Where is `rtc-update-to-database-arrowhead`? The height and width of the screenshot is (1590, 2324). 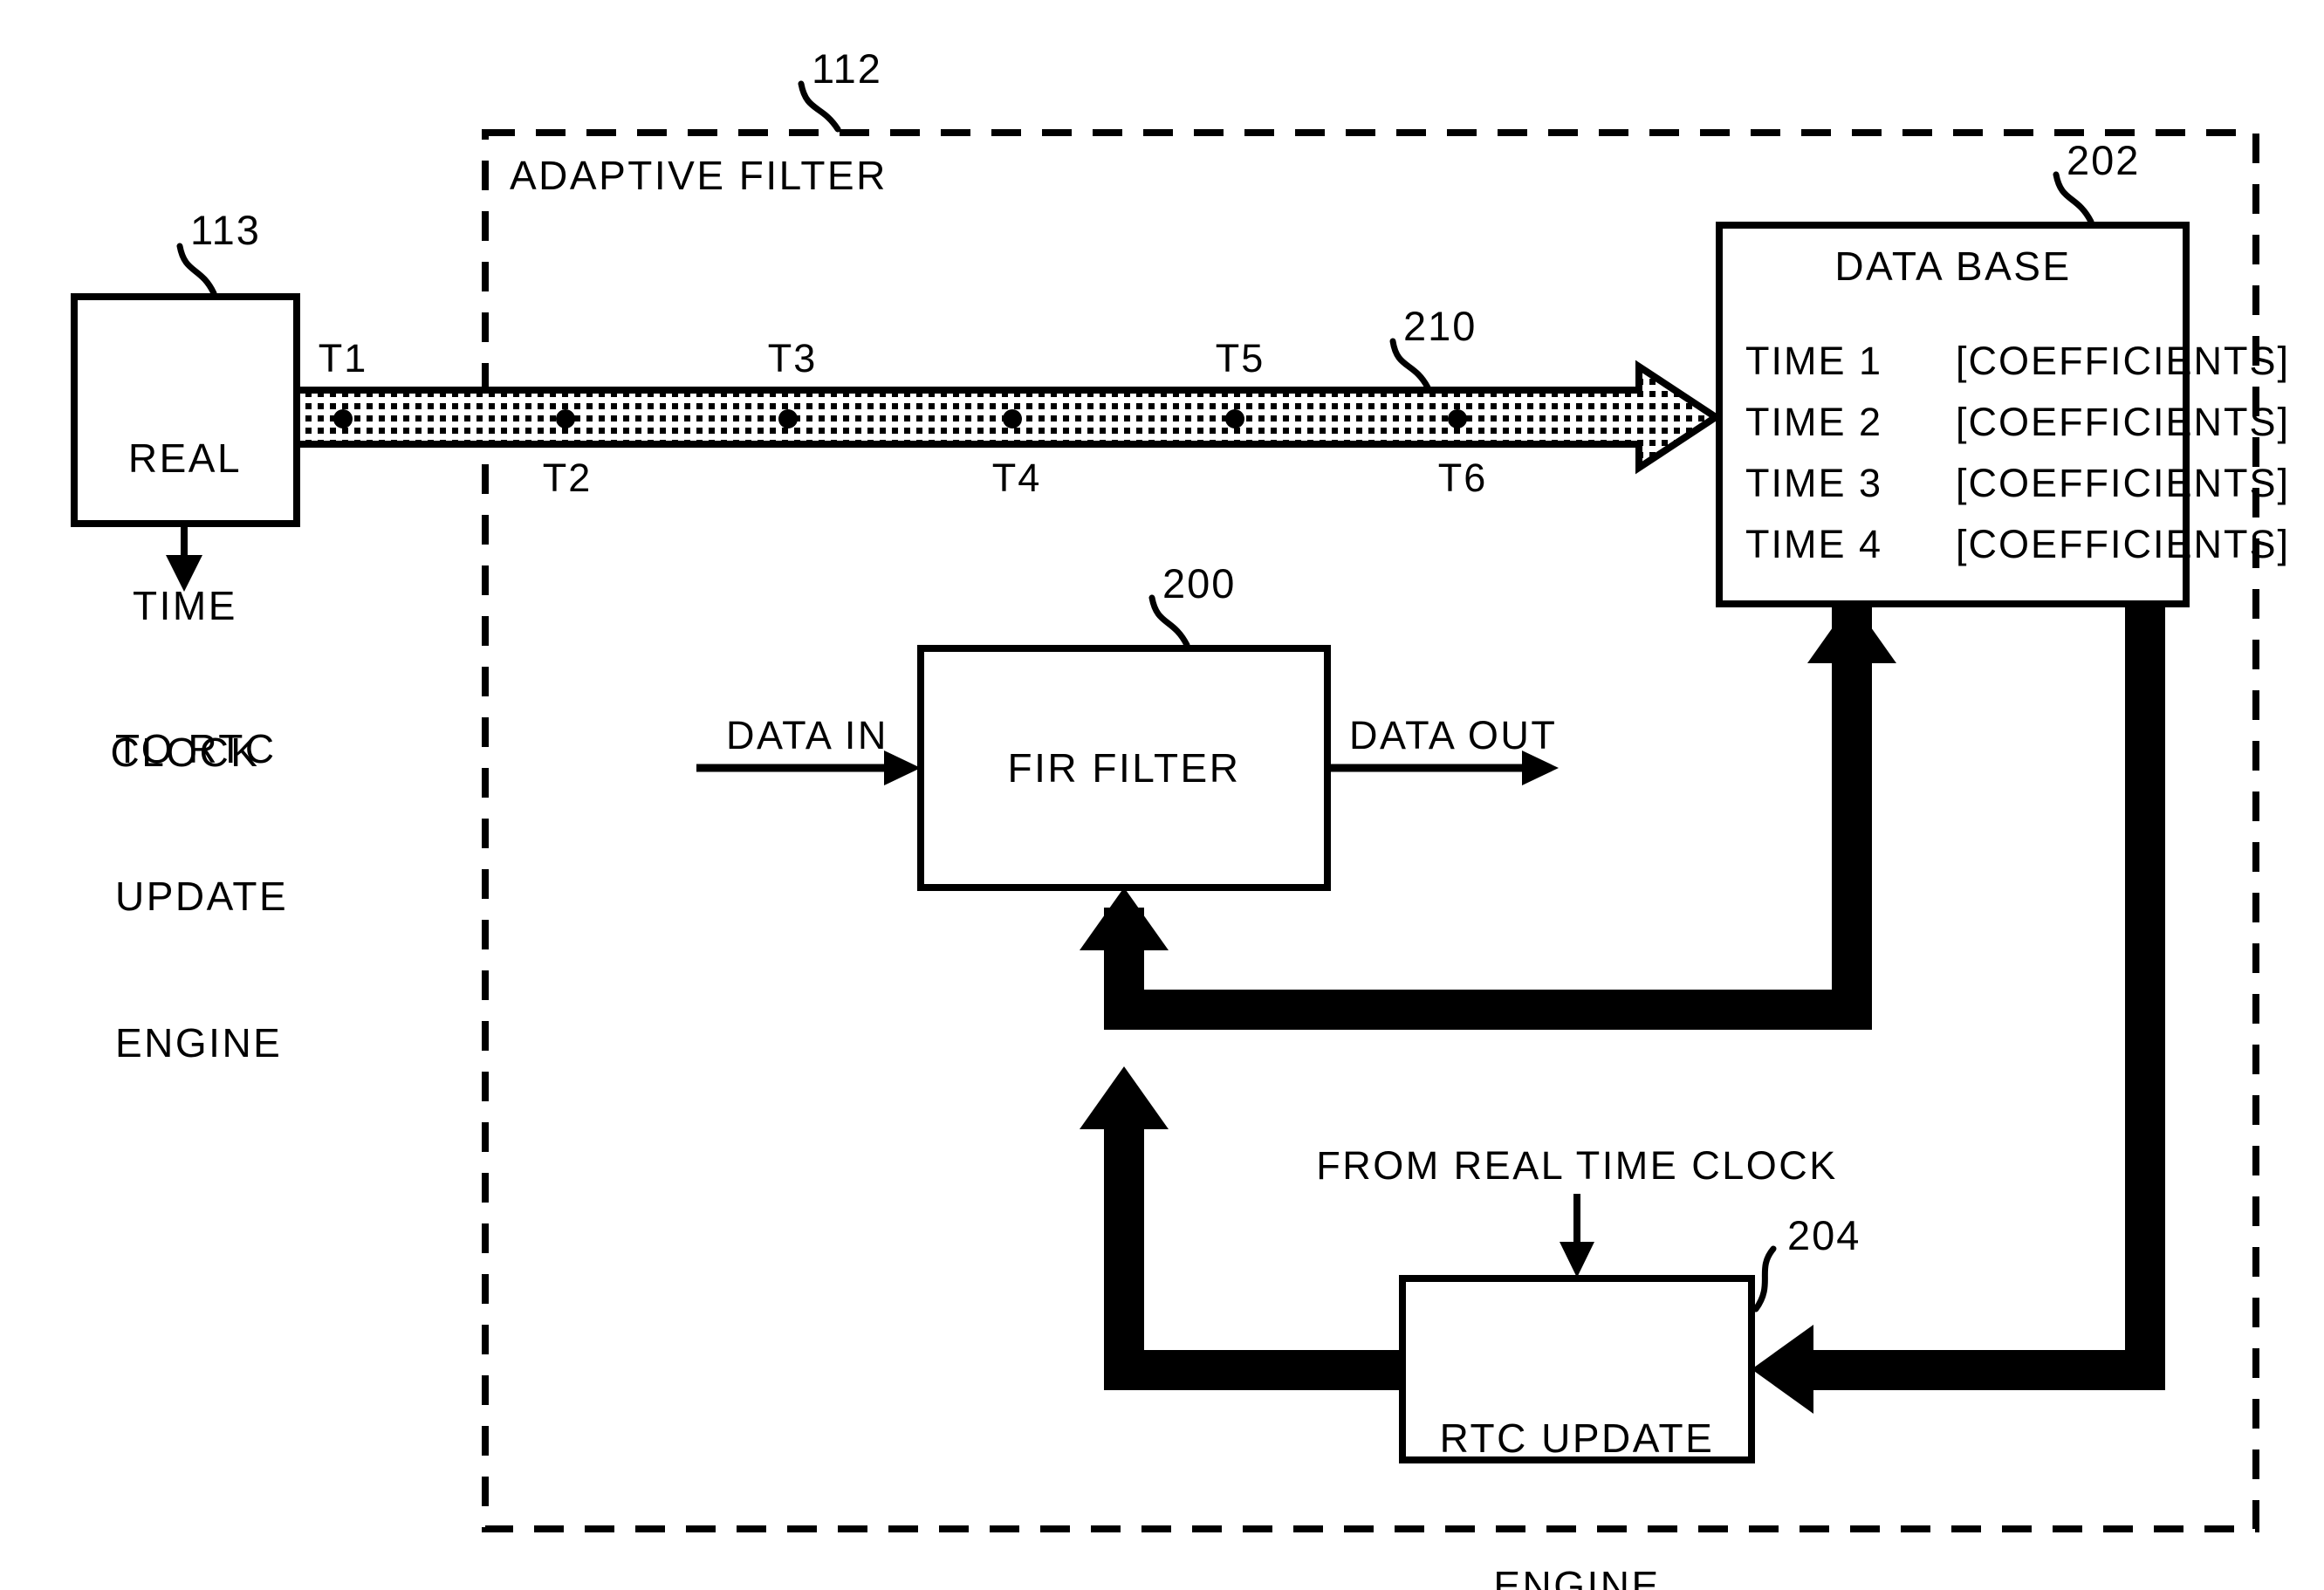
rtc-update-to-database-arrowhead is located at coordinates (1851, 632).